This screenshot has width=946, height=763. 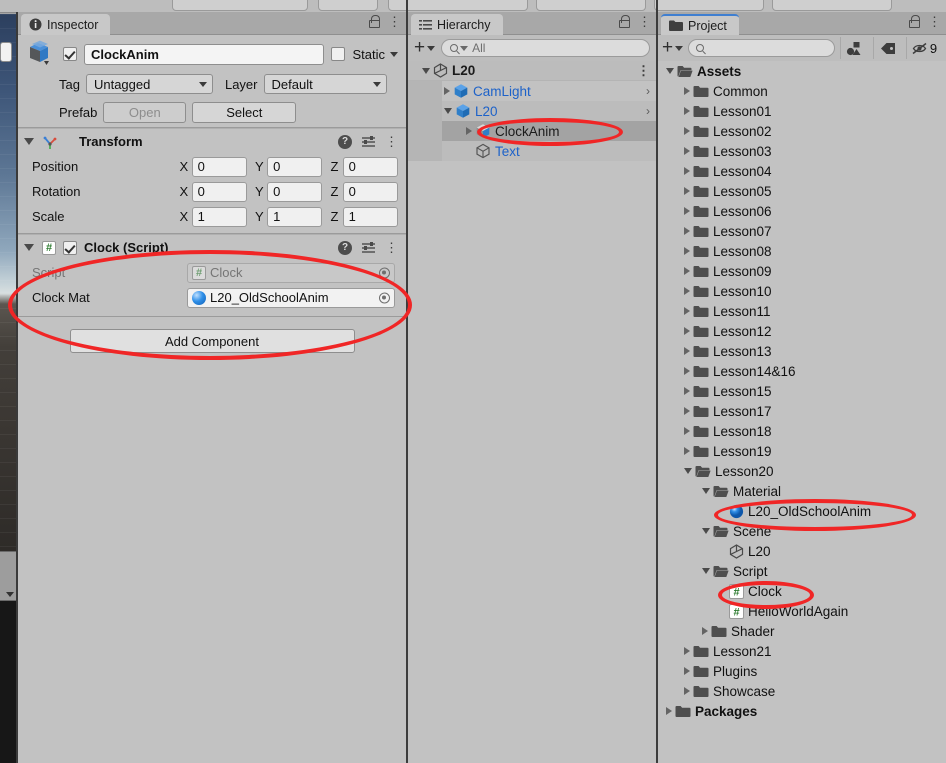 I want to click on project-row-lesson03: Lesson03, so click(x=802, y=151).